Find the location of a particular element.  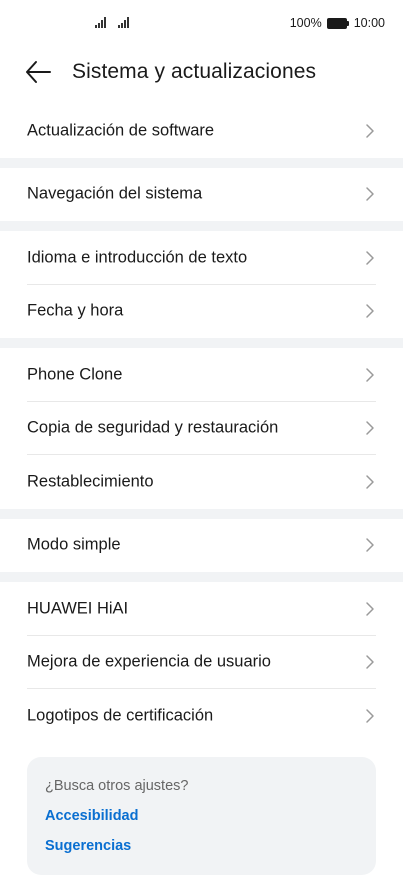

settings-item: Phone Clone is located at coordinates (201, 375).